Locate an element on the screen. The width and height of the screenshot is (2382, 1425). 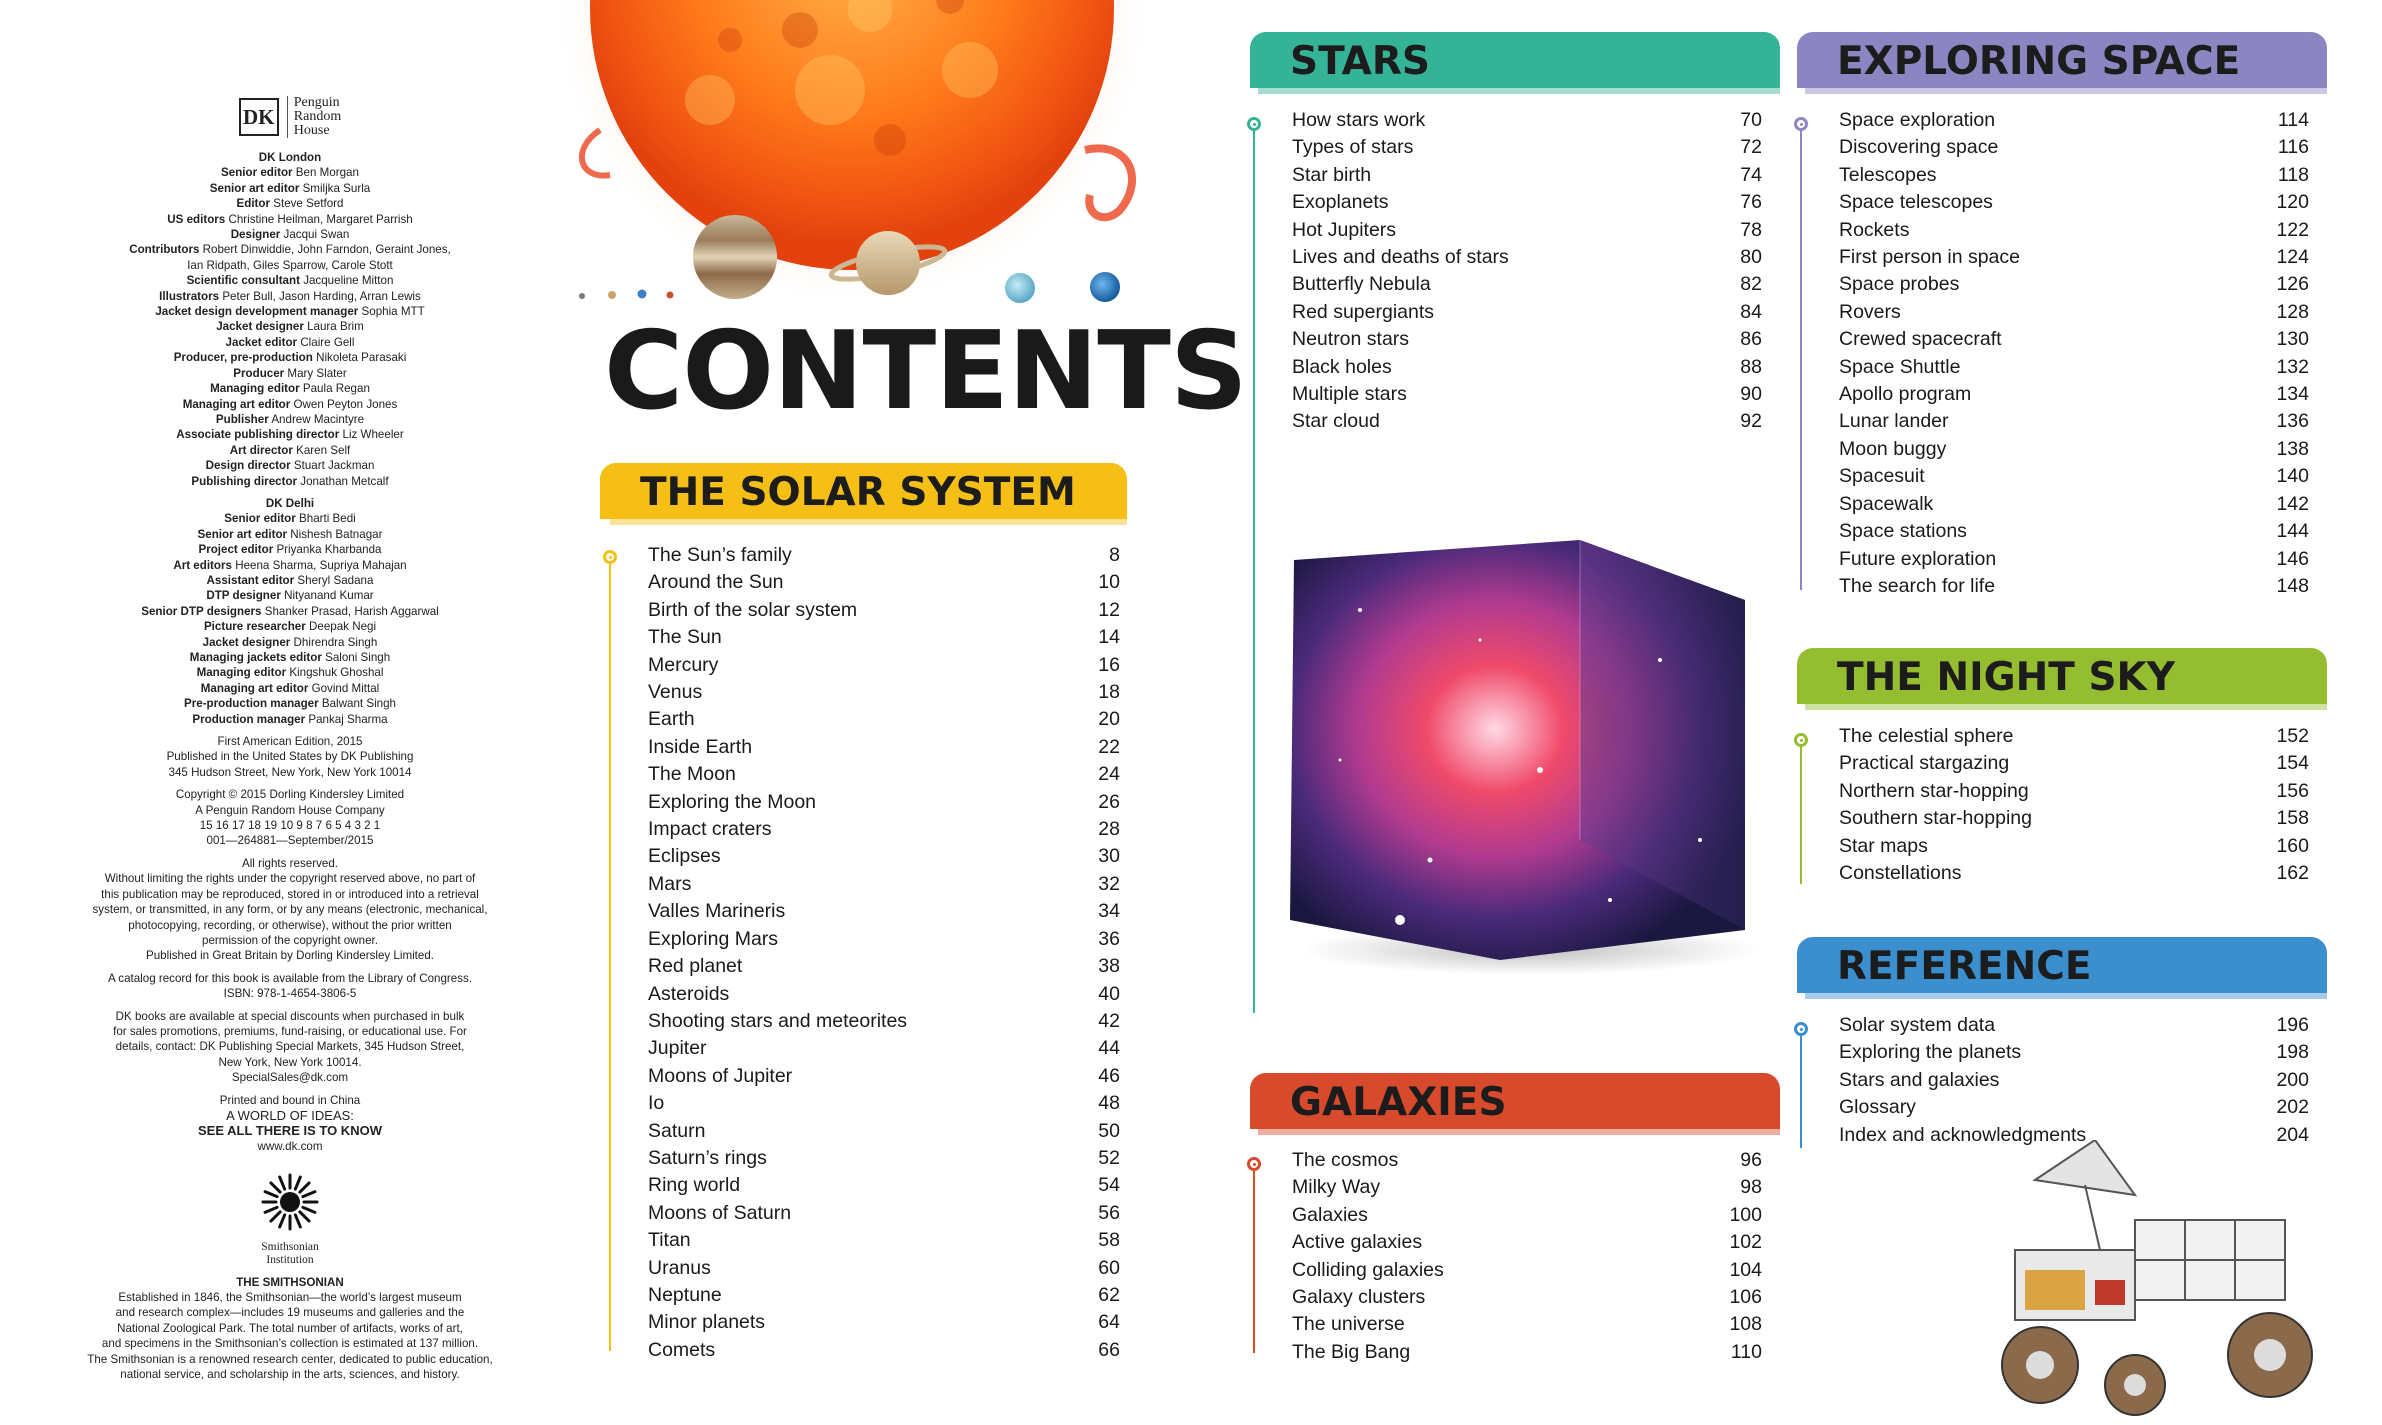
toc-entry: Space exploration 114 is located at coordinates (2074, 120).